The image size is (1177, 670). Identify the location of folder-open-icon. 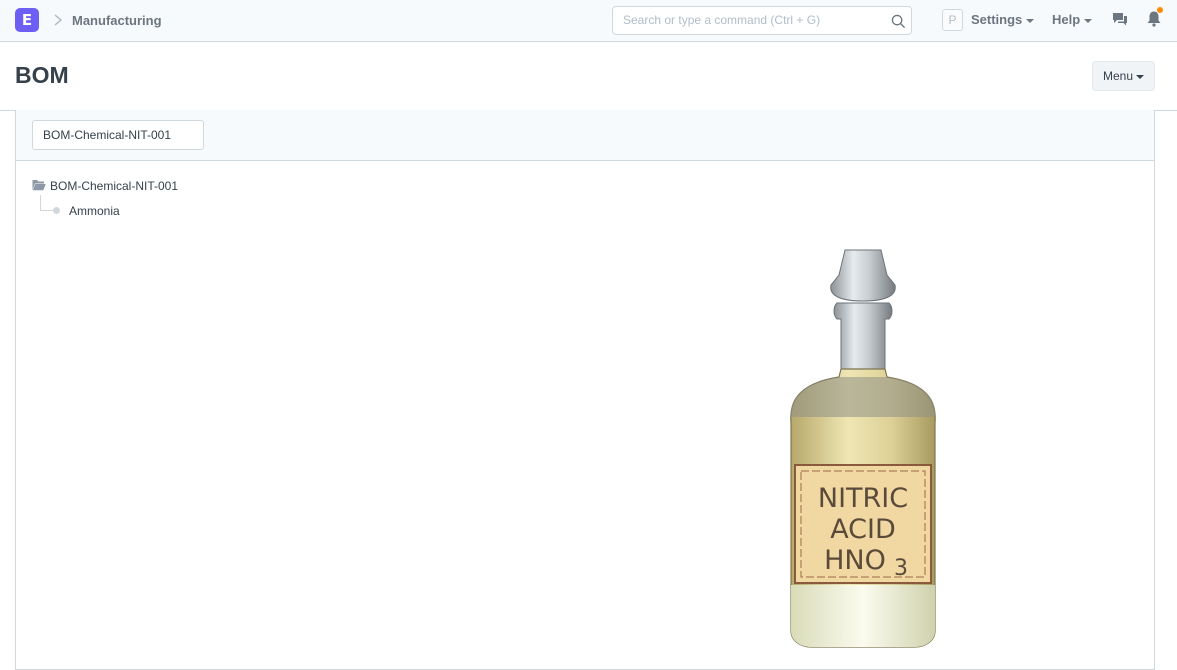
(39, 185).